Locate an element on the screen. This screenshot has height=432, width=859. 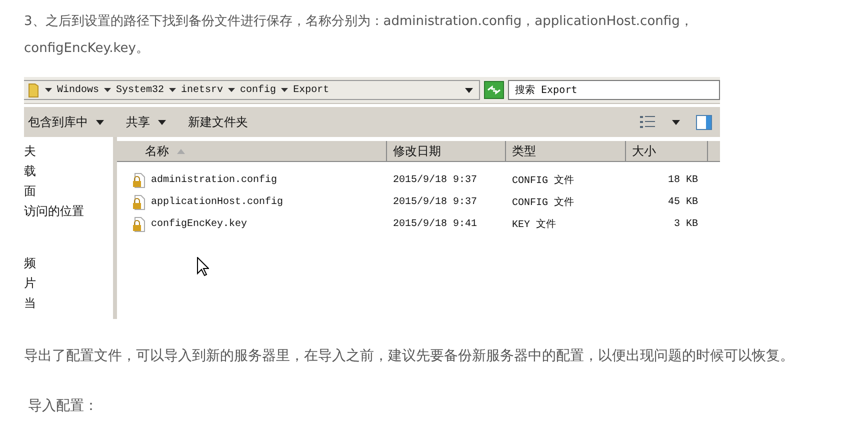
paragraph: 3、之后到设置的路径下找到备份文件进行保存，名称分别为：administration.config，applicationHost.config，configEncKey.key。 is located at coordinates (358, 35).